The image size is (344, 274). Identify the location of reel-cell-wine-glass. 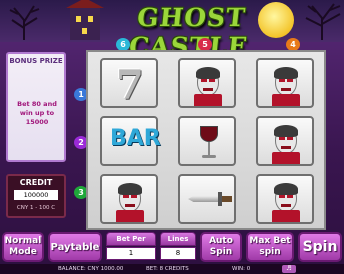
(207, 141).